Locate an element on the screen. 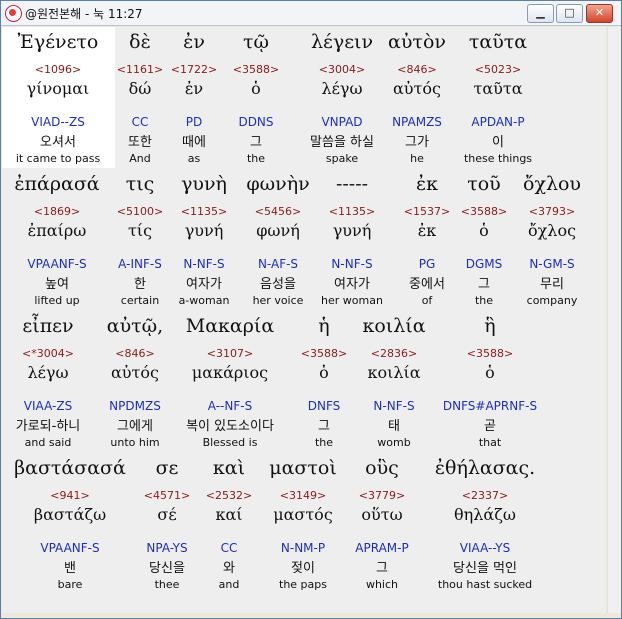 This screenshot has width=622, height=619. parsing-code: VIAA--YS is located at coordinates (485, 548).